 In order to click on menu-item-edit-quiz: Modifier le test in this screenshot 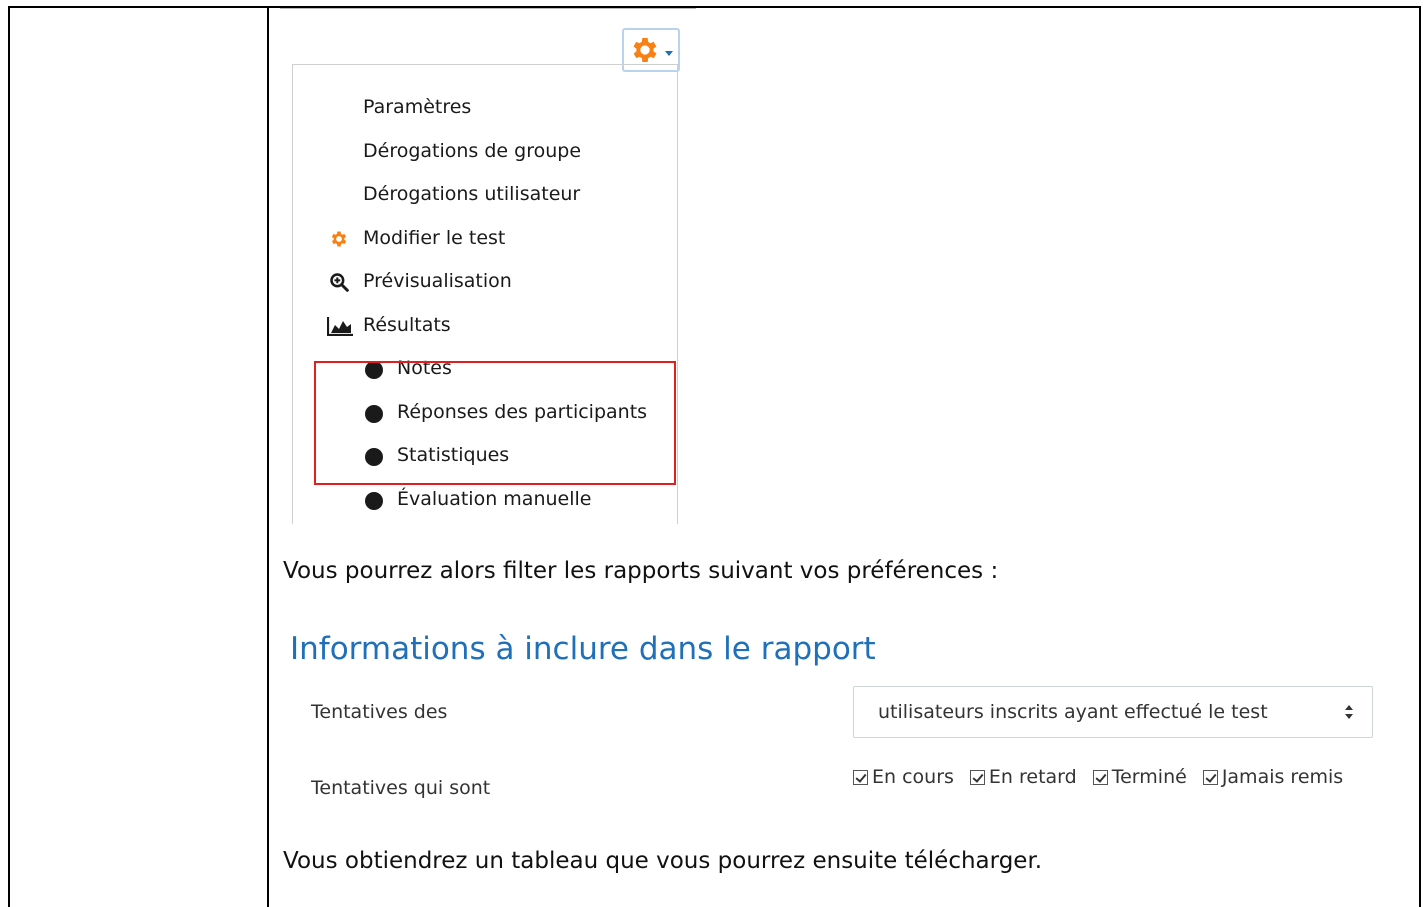, I will do `click(485, 239)`.